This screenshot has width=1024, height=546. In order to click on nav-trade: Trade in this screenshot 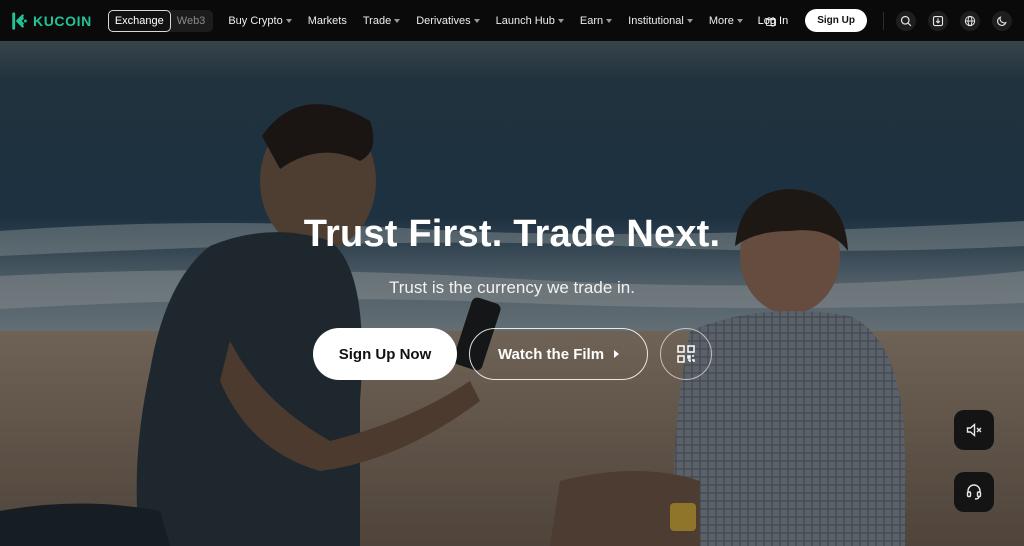, I will do `click(381, 20)`.